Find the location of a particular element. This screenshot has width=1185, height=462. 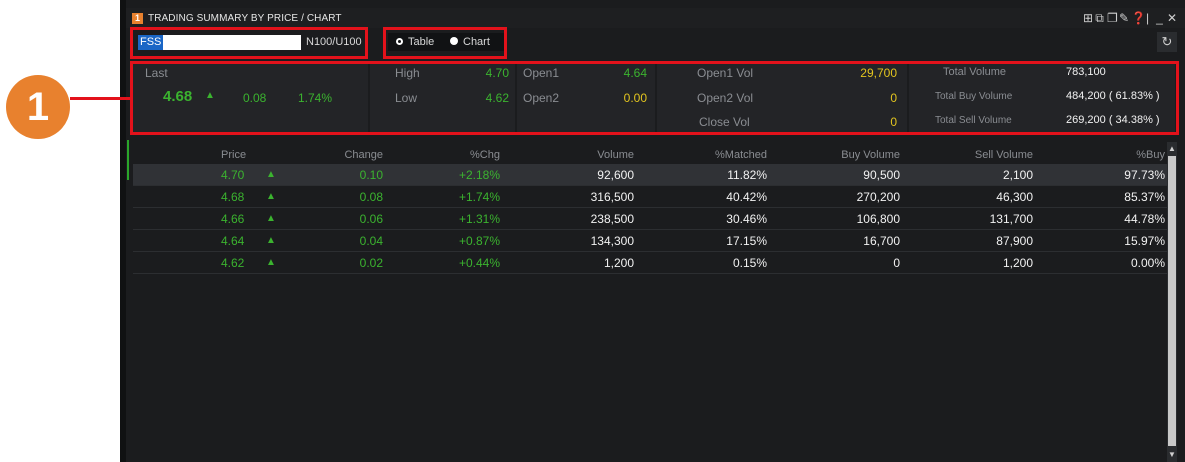

cell-matched: 0.15% is located at coordinates (749, 263).